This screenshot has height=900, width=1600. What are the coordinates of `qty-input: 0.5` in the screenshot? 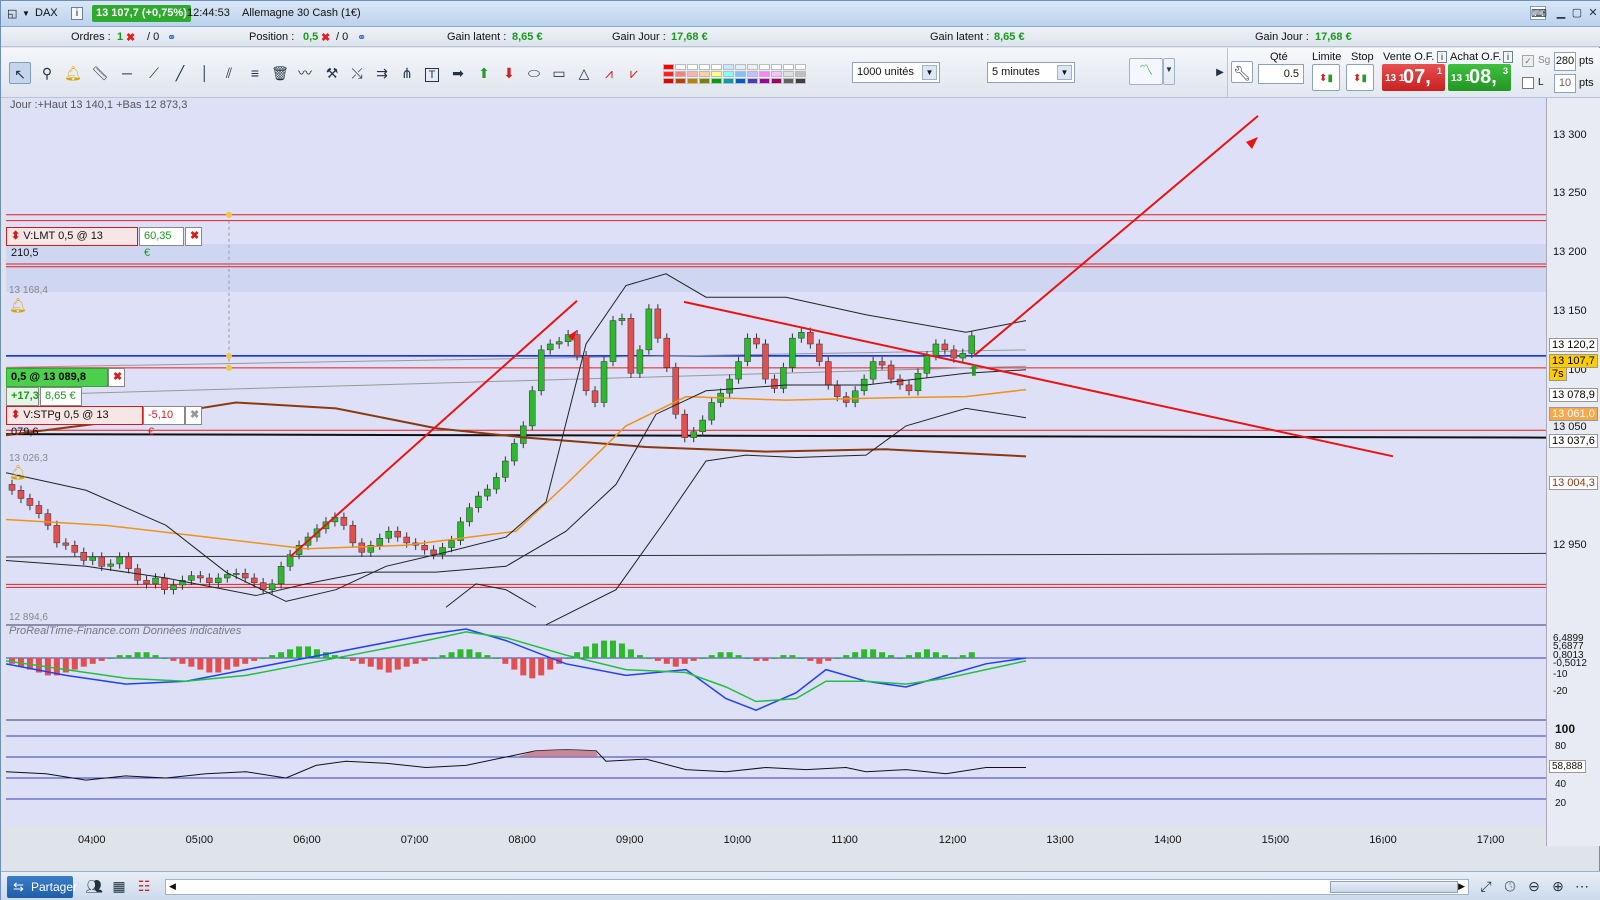 It's located at (1281, 74).